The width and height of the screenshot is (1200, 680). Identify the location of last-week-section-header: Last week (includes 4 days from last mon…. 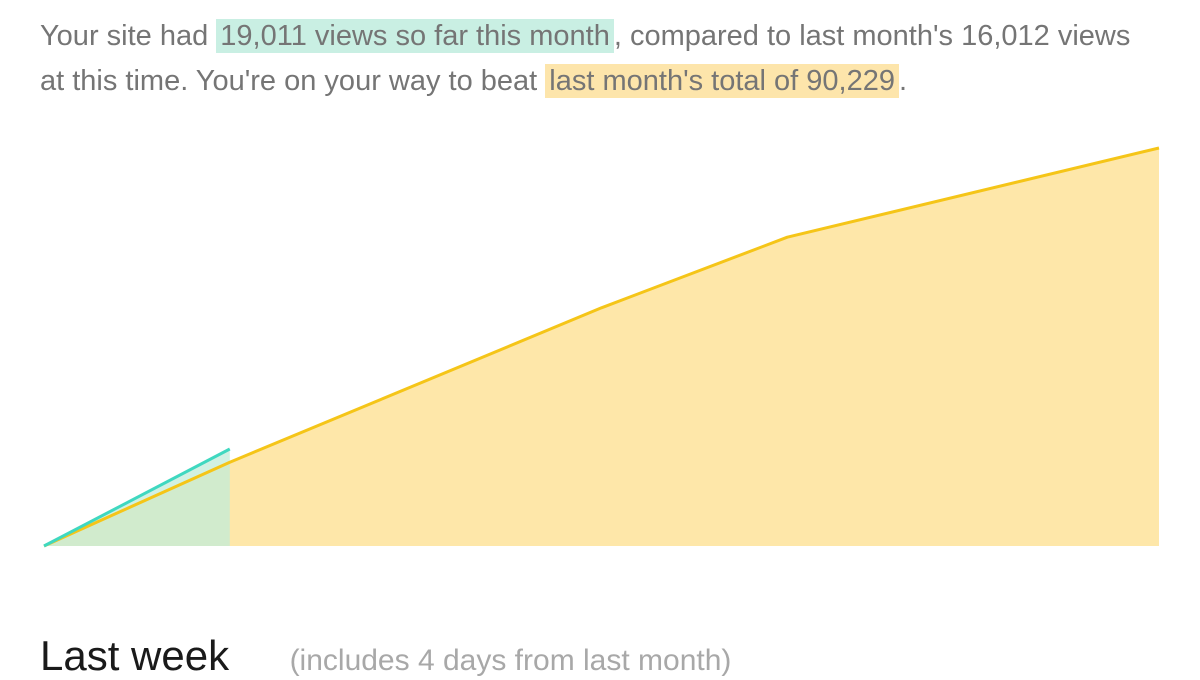
(385, 656).